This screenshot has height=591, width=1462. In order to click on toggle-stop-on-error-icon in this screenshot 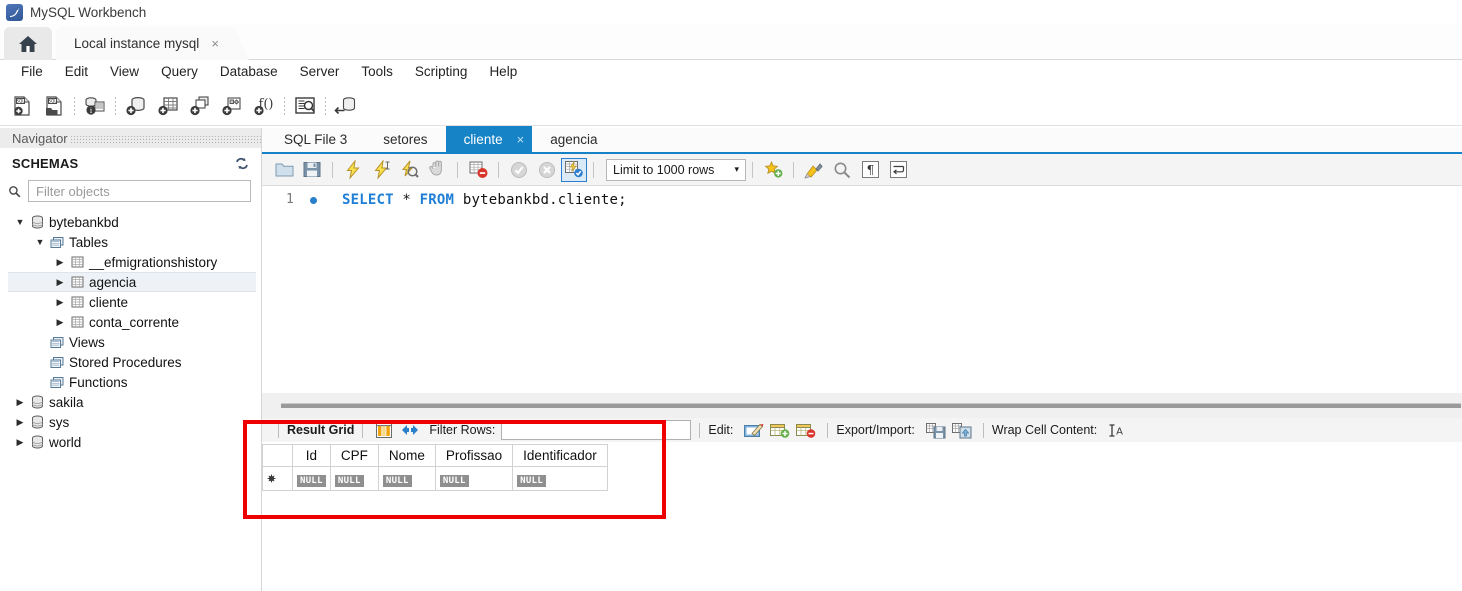, I will do `click(478, 170)`.